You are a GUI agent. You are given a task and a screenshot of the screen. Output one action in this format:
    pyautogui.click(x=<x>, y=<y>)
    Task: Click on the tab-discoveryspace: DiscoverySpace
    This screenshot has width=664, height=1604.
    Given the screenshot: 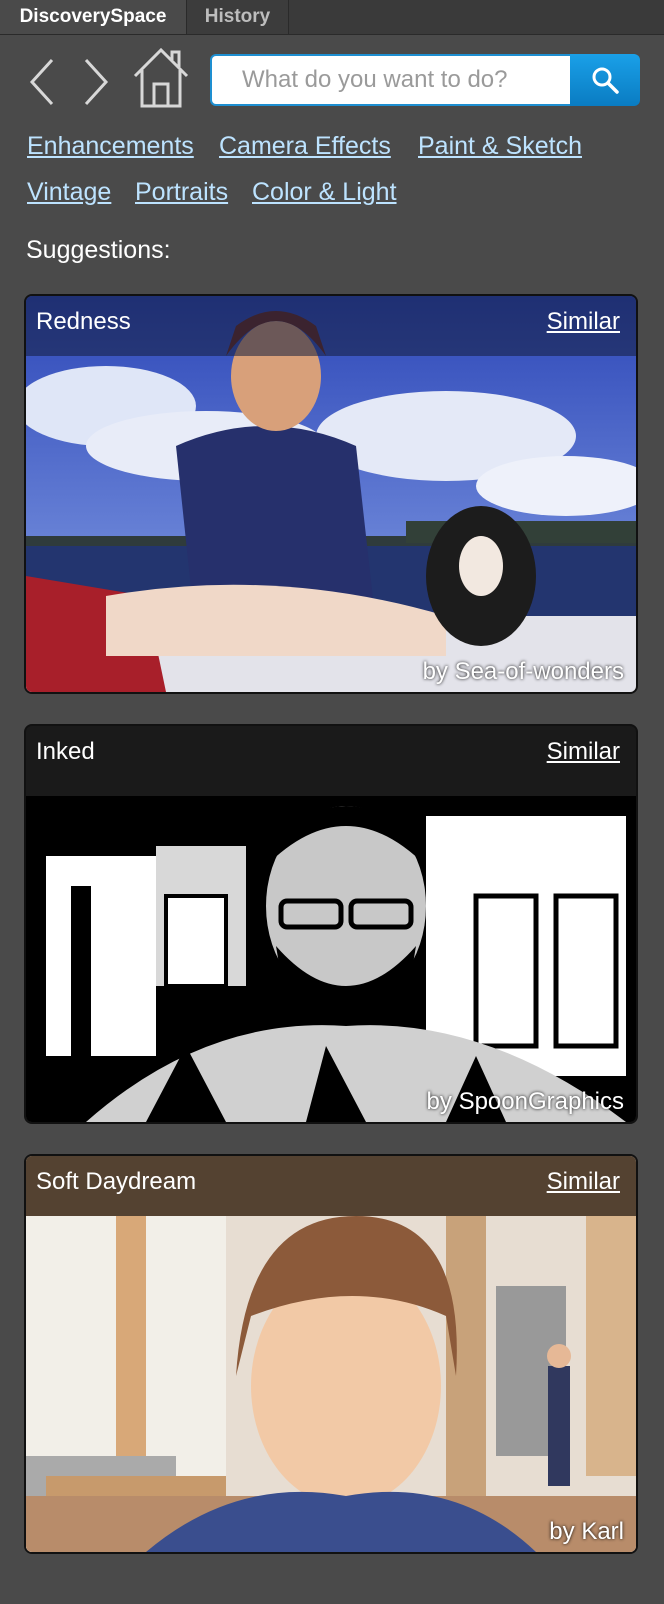 What is the action you would take?
    pyautogui.click(x=93, y=17)
    